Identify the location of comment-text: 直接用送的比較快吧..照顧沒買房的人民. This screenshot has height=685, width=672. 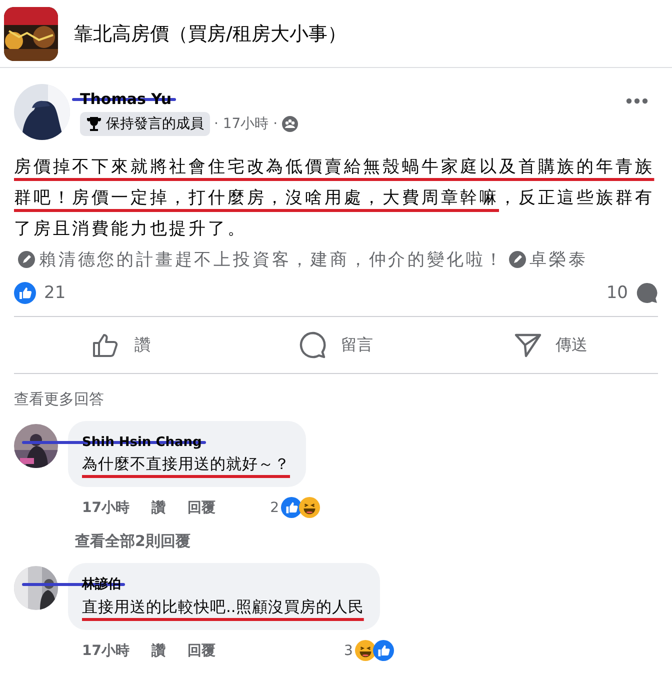
(223, 607).